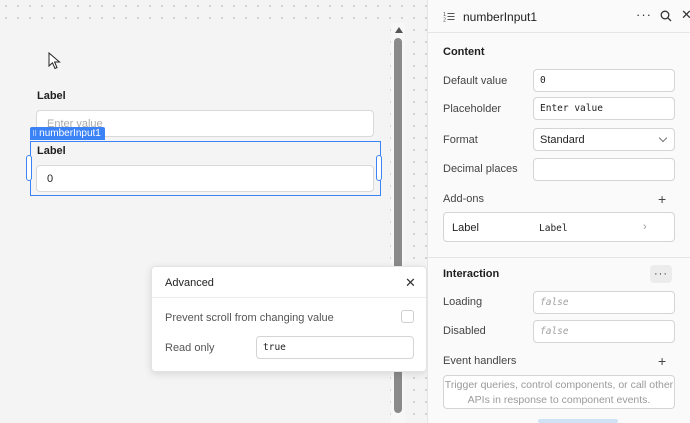 The width and height of the screenshot is (690, 423). I want to click on placeholder-value: Enter value, so click(571, 108).